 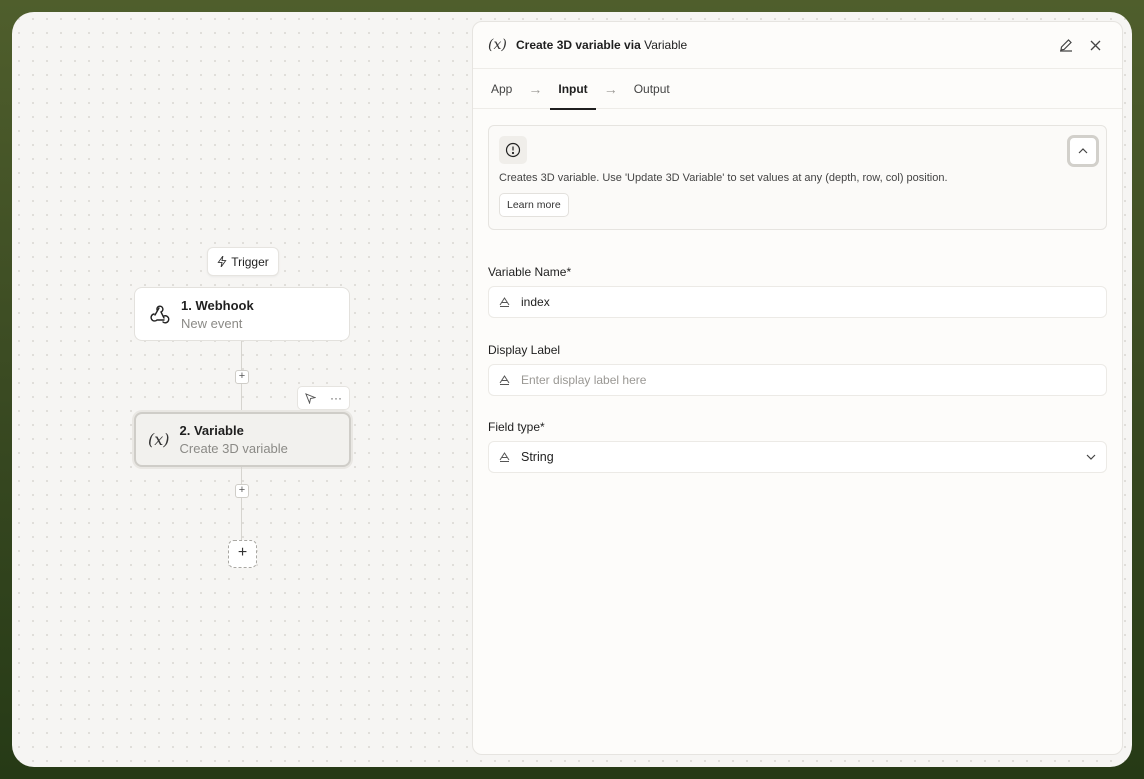 What do you see at coordinates (524, 350) in the screenshot?
I see `display-label-label: Display Label` at bounding box center [524, 350].